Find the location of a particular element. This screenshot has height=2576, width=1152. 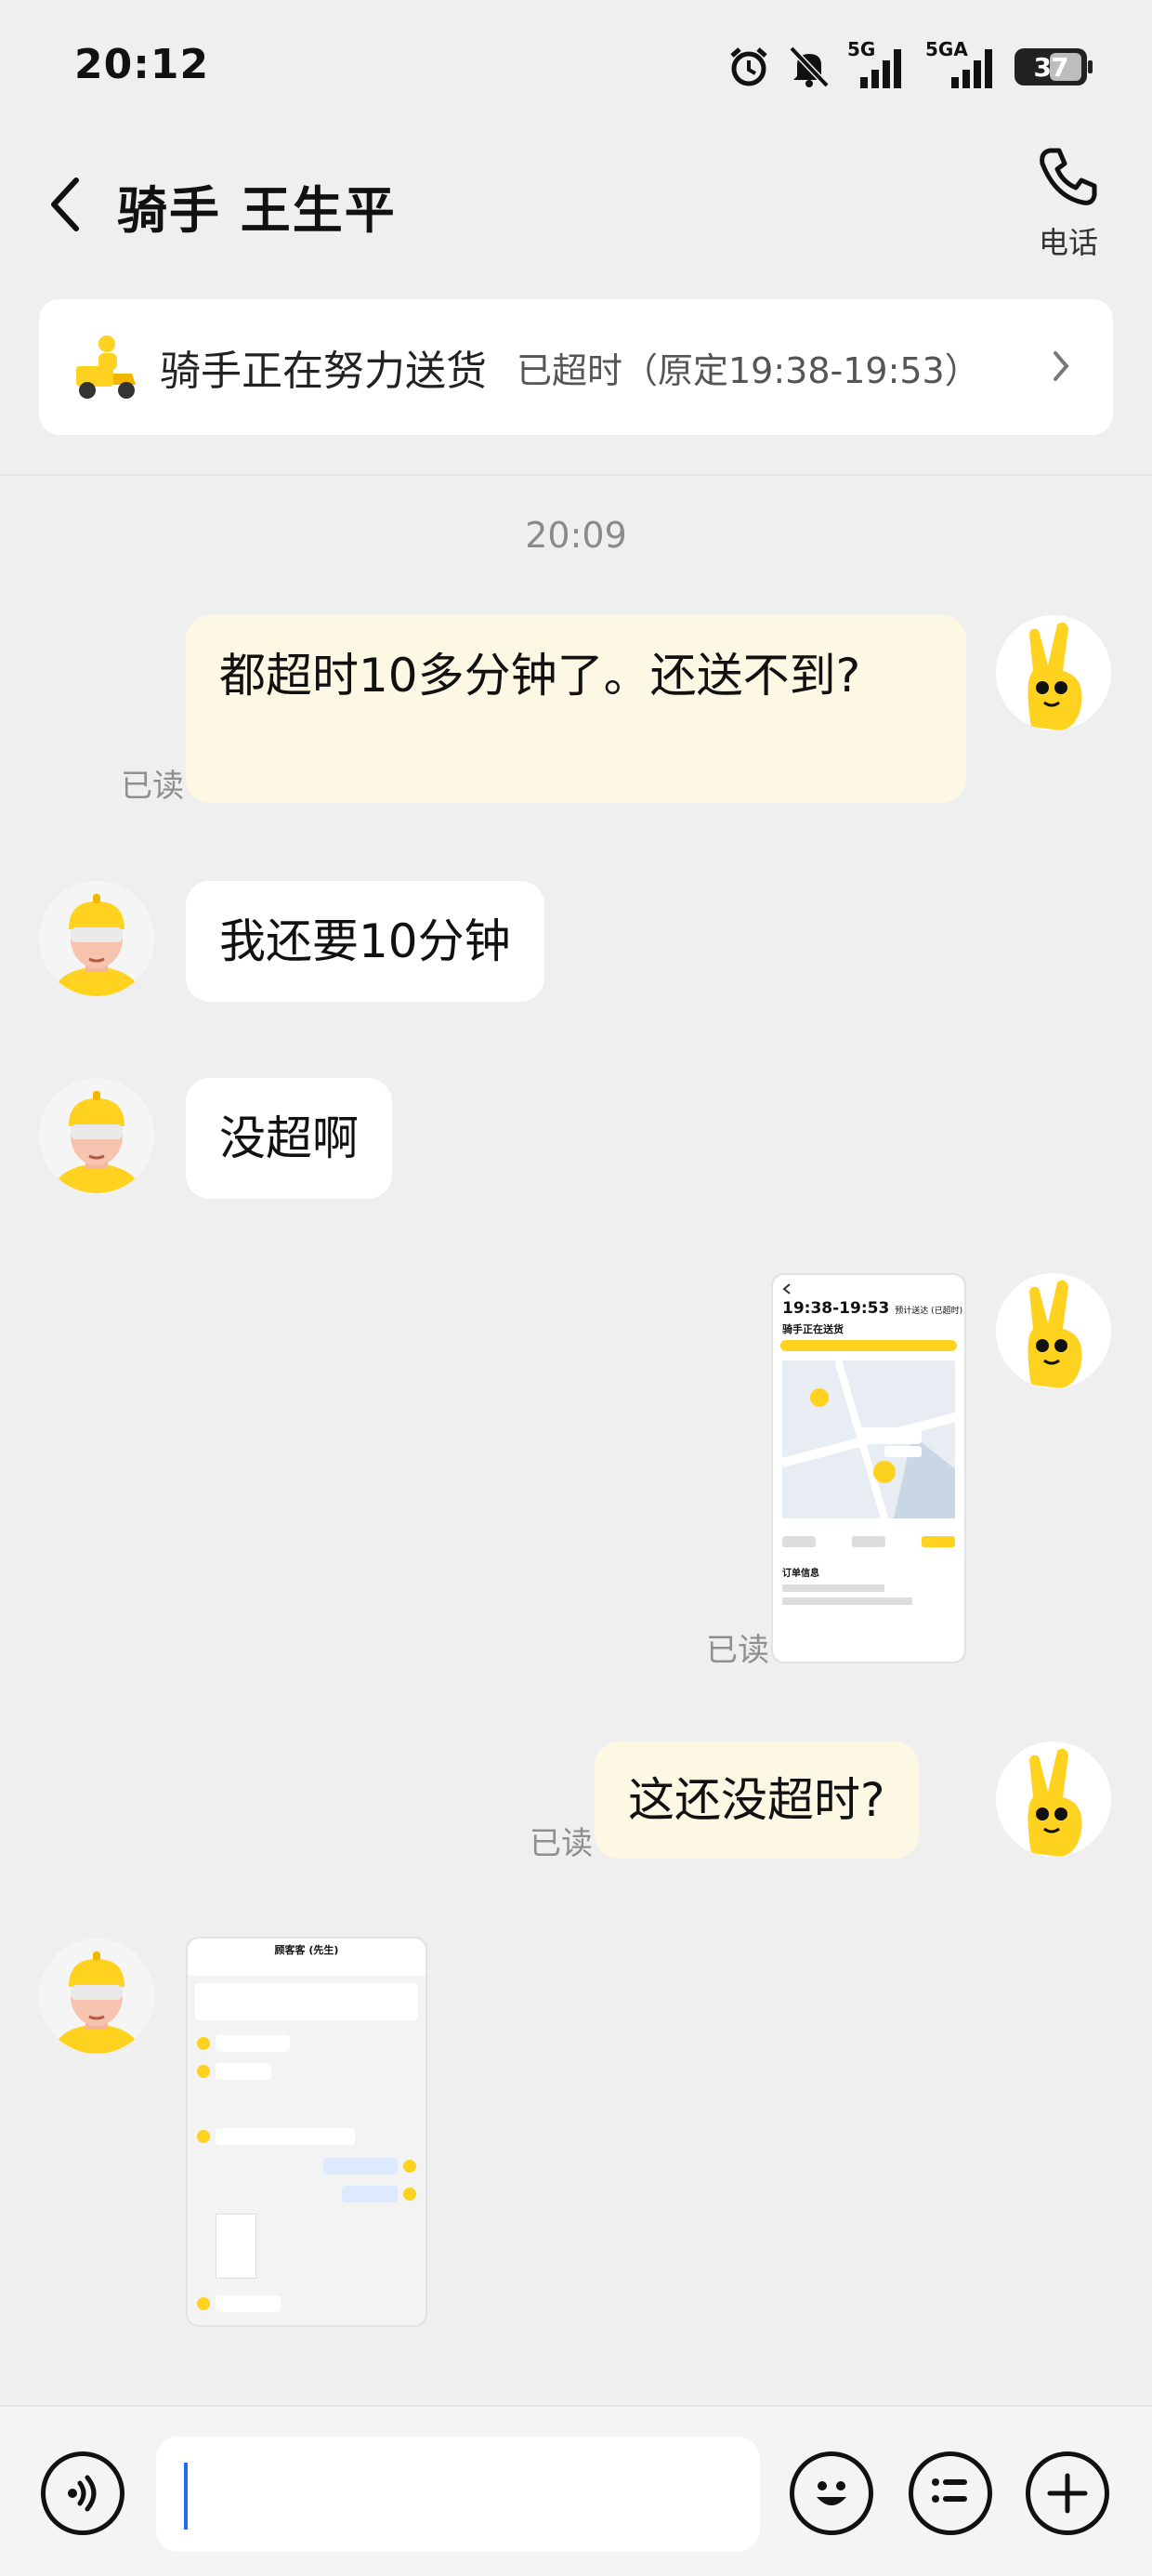

plus-icon is located at coordinates (1067, 2493).